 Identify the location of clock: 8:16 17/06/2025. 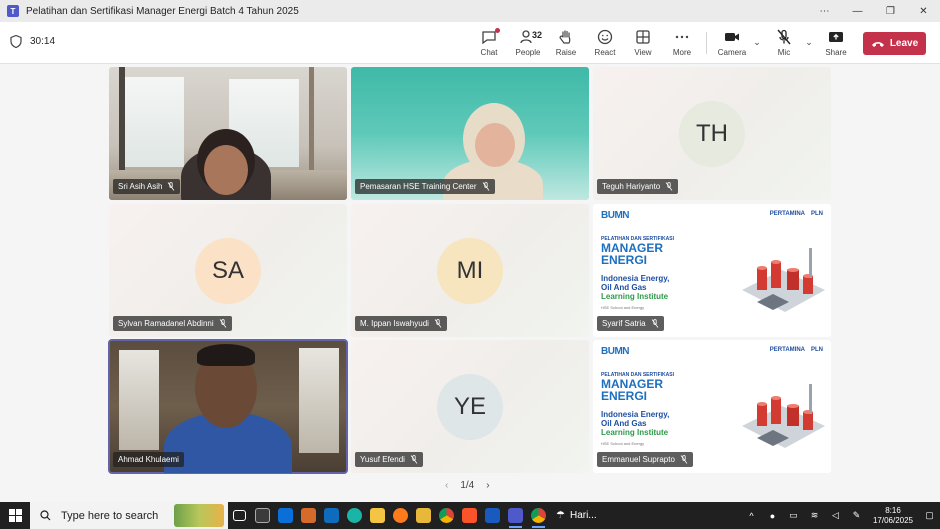
(893, 516).